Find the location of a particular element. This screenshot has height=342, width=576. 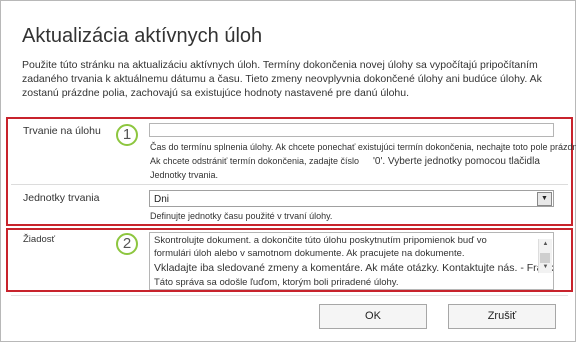

row-separator is located at coordinates (289, 184).